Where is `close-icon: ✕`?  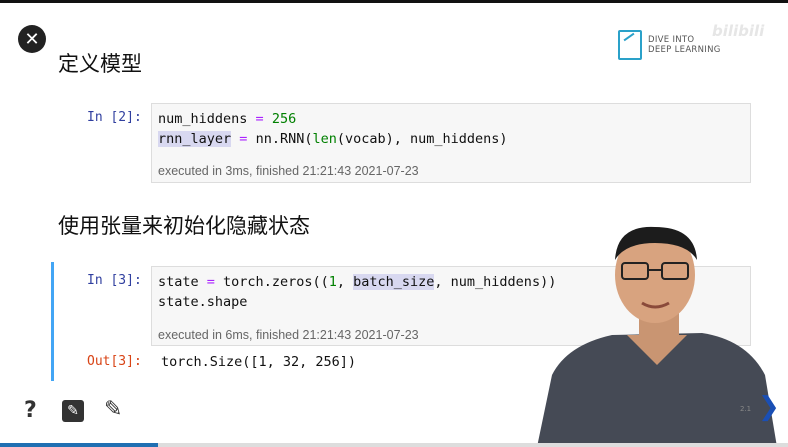
close-icon: ✕ is located at coordinates (32, 39).